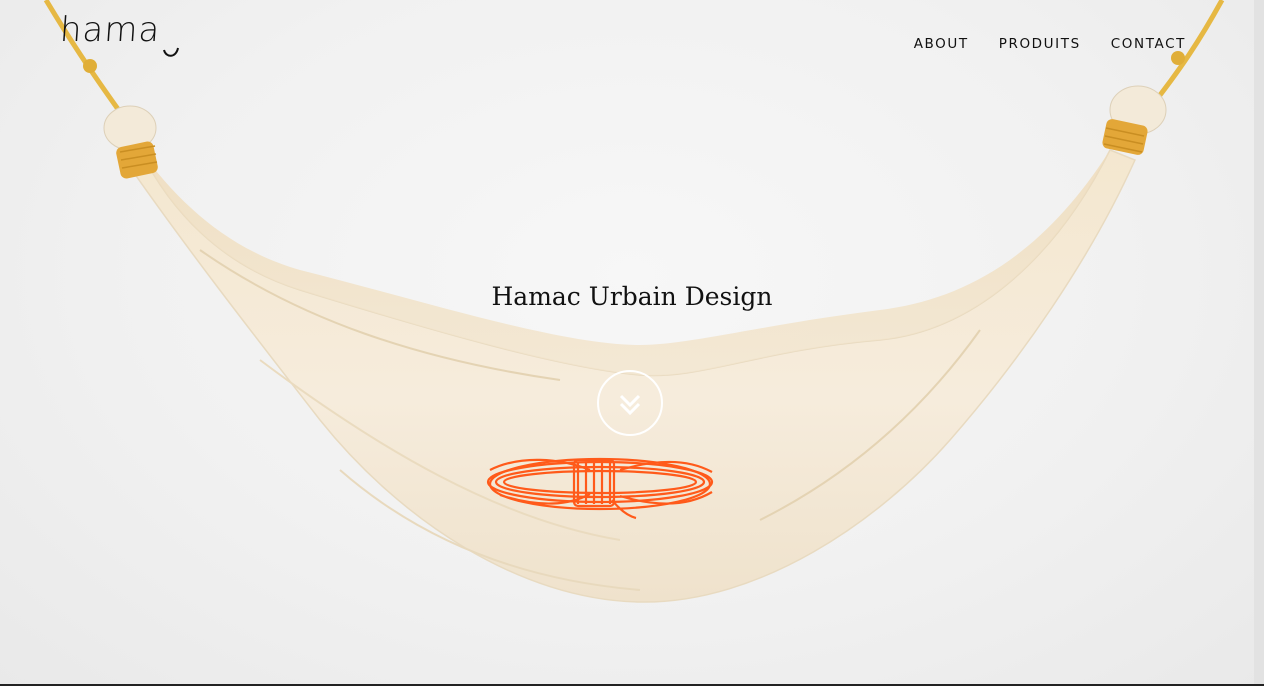 The width and height of the screenshot is (1264, 686). I want to click on right-rope, so click(1186, 55).